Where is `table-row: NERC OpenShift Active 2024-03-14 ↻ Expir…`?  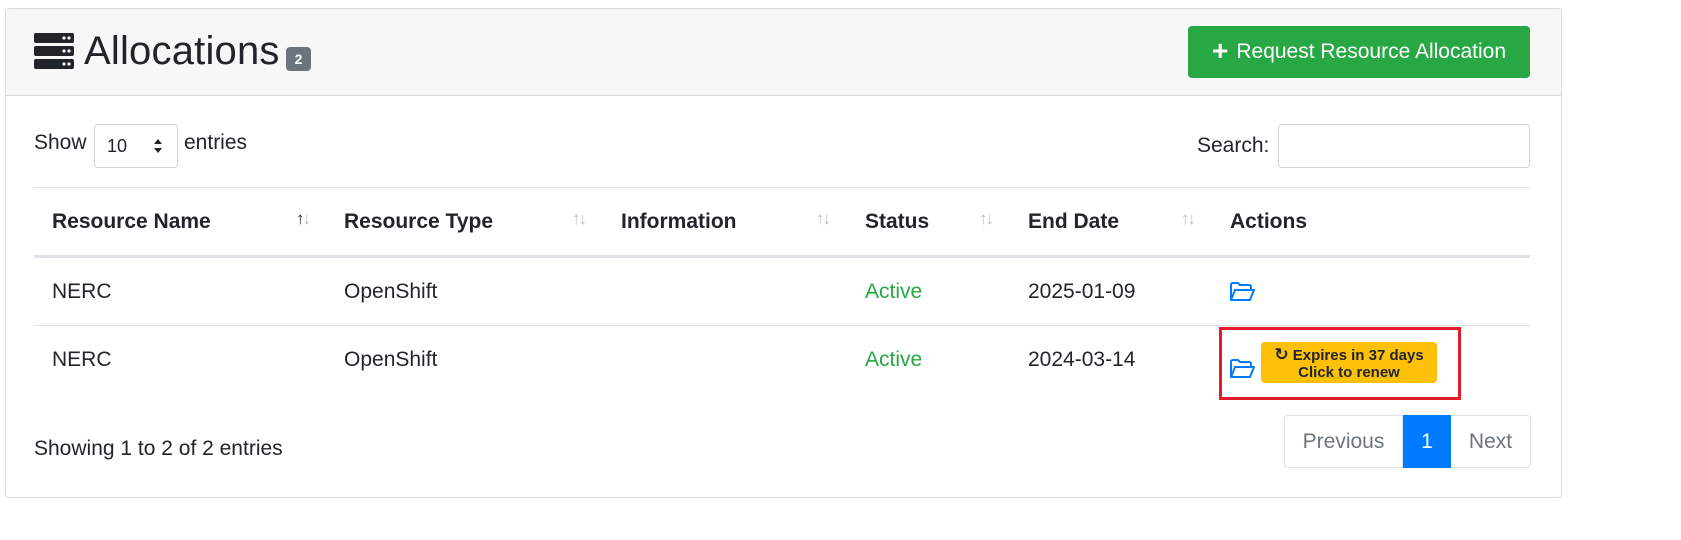 table-row: NERC OpenShift Active 2024-03-14 ↻ Expir… is located at coordinates (782, 363).